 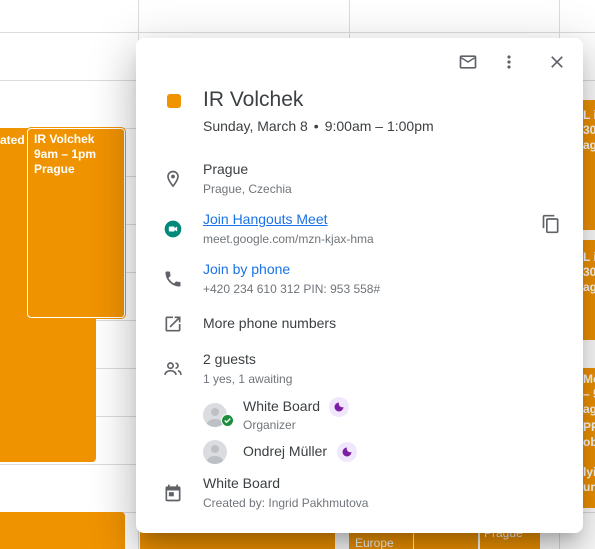 What do you see at coordinates (174, 101) in the screenshot?
I see `event-color-chip` at bounding box center [174, 101].